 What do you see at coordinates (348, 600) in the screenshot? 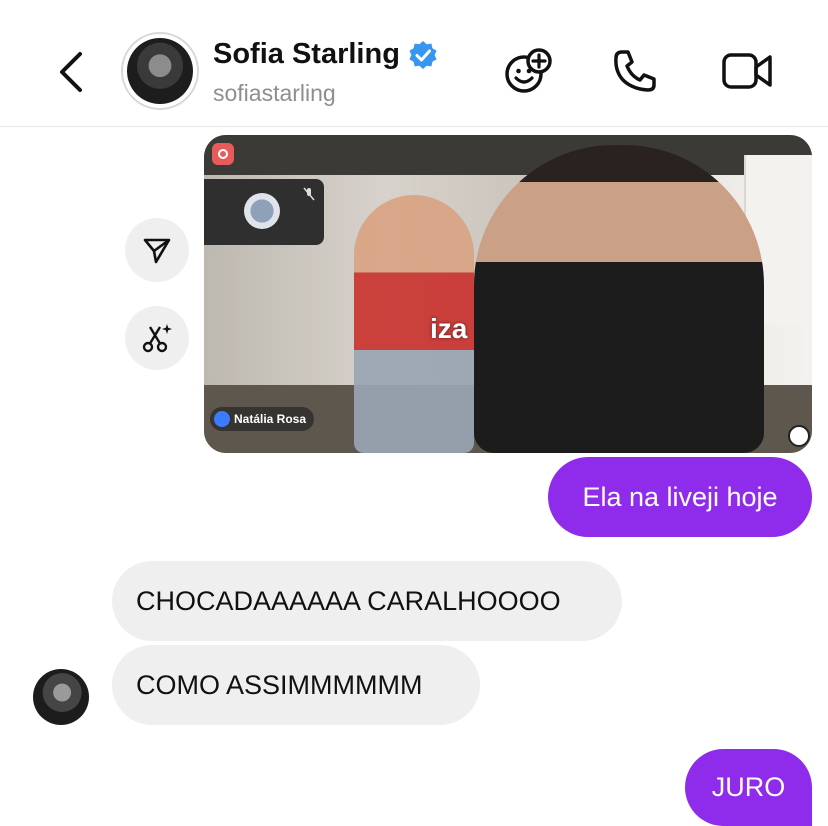
I see `message-text: CHOCADAAAAAA CARALHOOOO` at bounding box center [348, 600].